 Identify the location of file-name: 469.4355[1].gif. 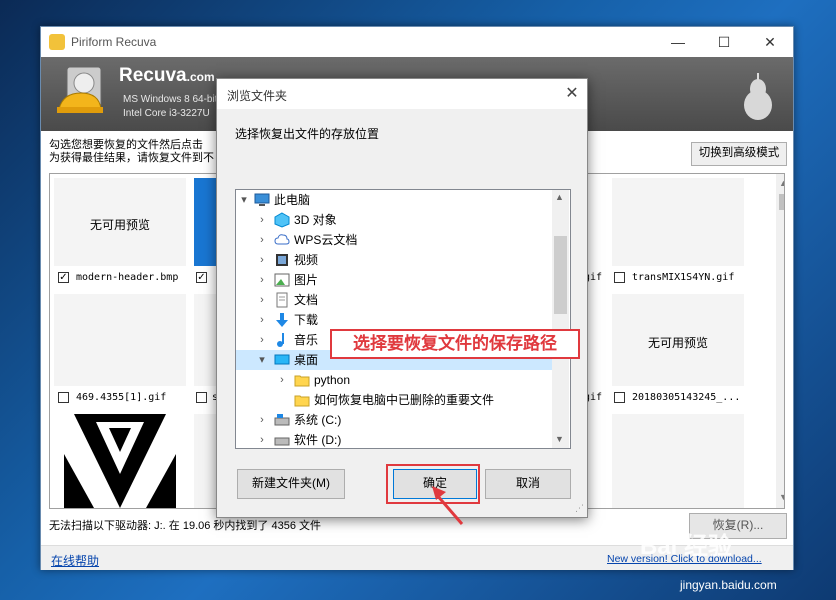
(121, 397).